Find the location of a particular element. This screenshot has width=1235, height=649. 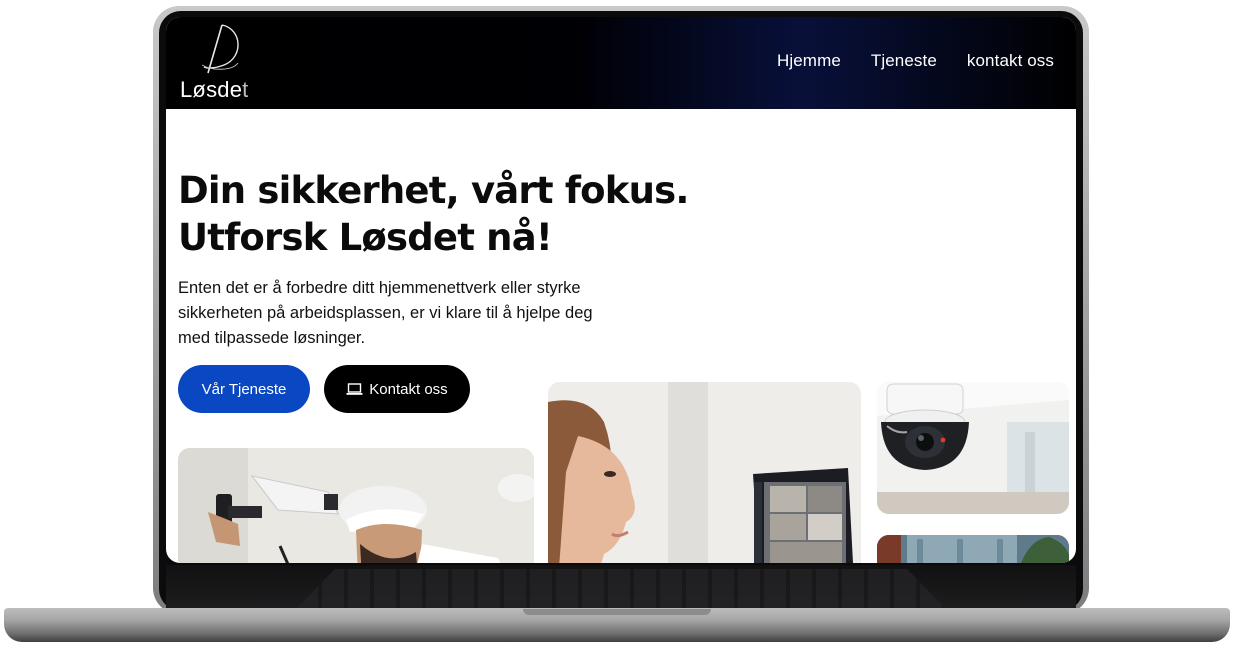

dome-camera-illustration is located at coordinates (973, 448).